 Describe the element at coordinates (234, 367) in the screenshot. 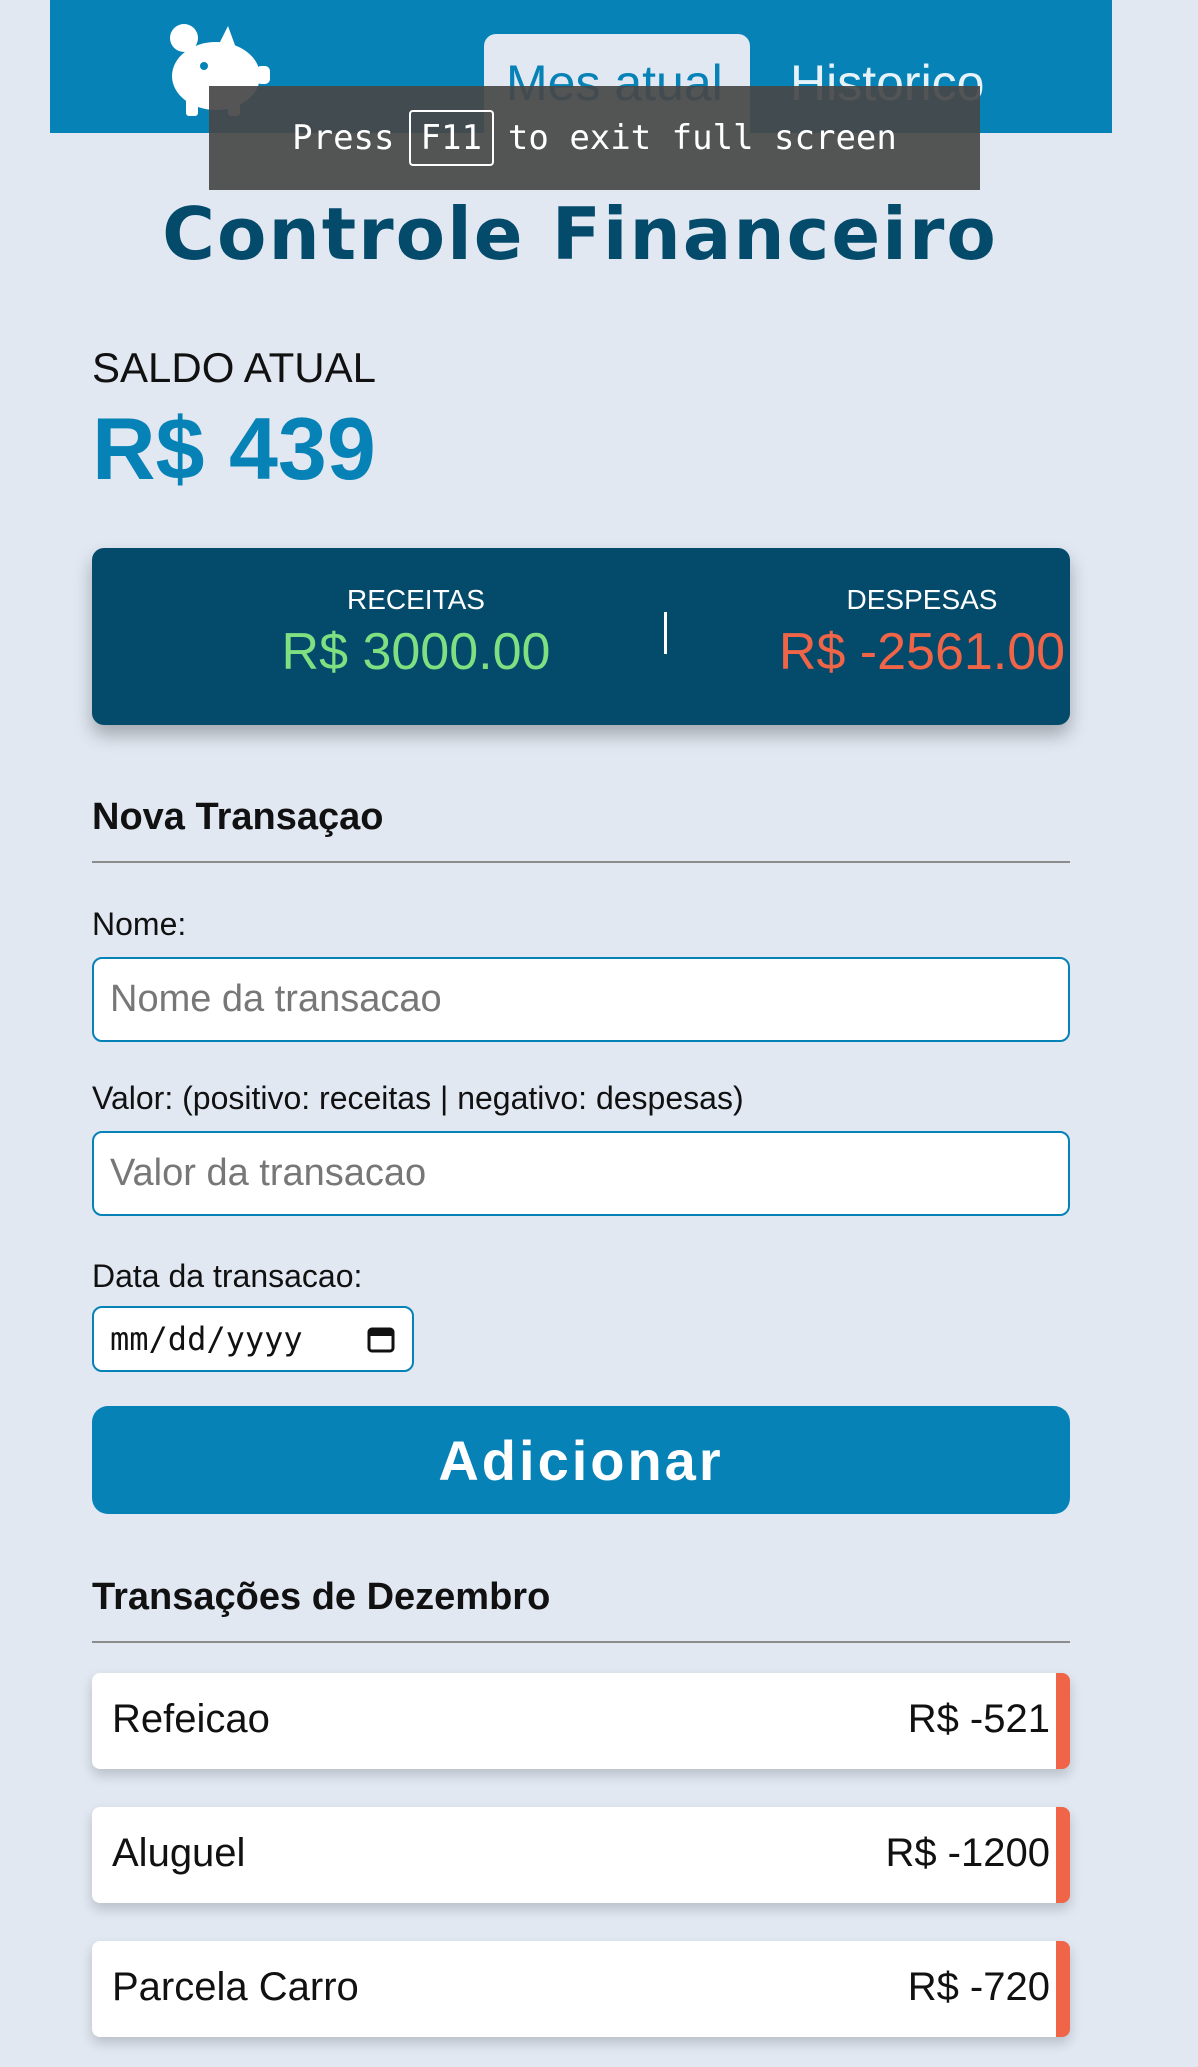

I see `balance-label: SALDO ATUAL` at that location.